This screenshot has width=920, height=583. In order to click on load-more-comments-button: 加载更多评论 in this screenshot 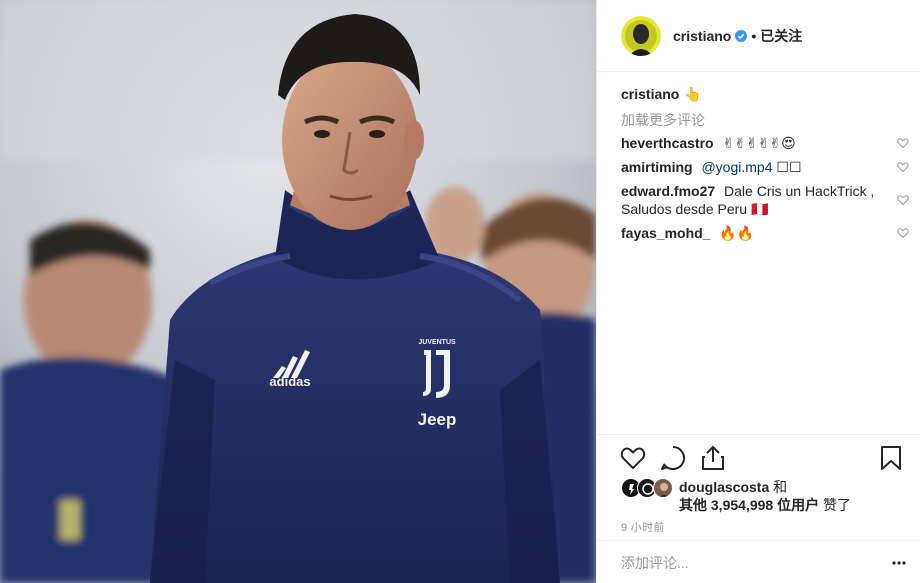, I will do `click(766, 119)`.